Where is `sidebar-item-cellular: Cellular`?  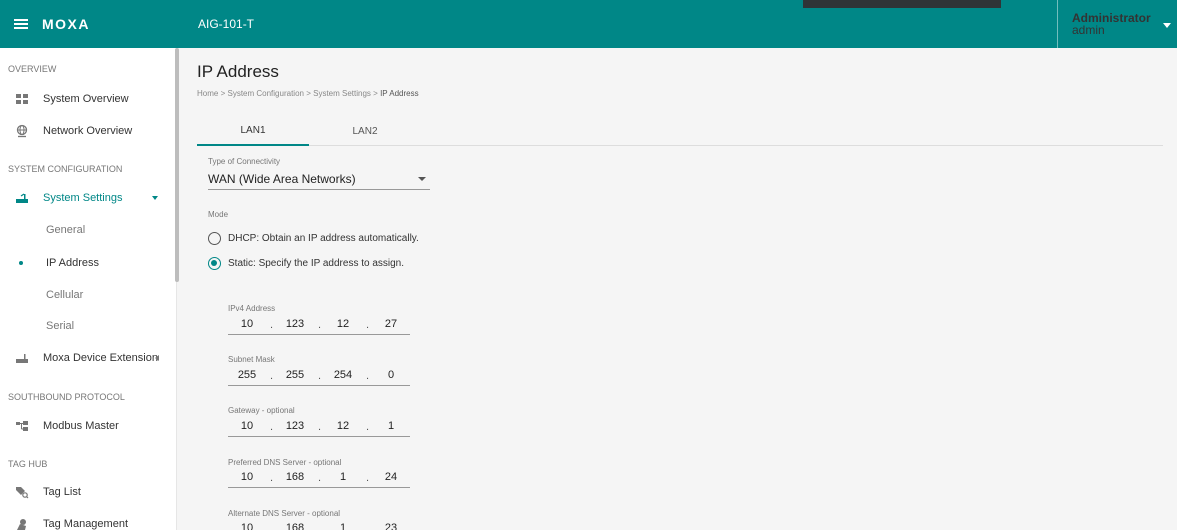
sidebar-item-cellular: Cellular is located at coordinates (86, 295).